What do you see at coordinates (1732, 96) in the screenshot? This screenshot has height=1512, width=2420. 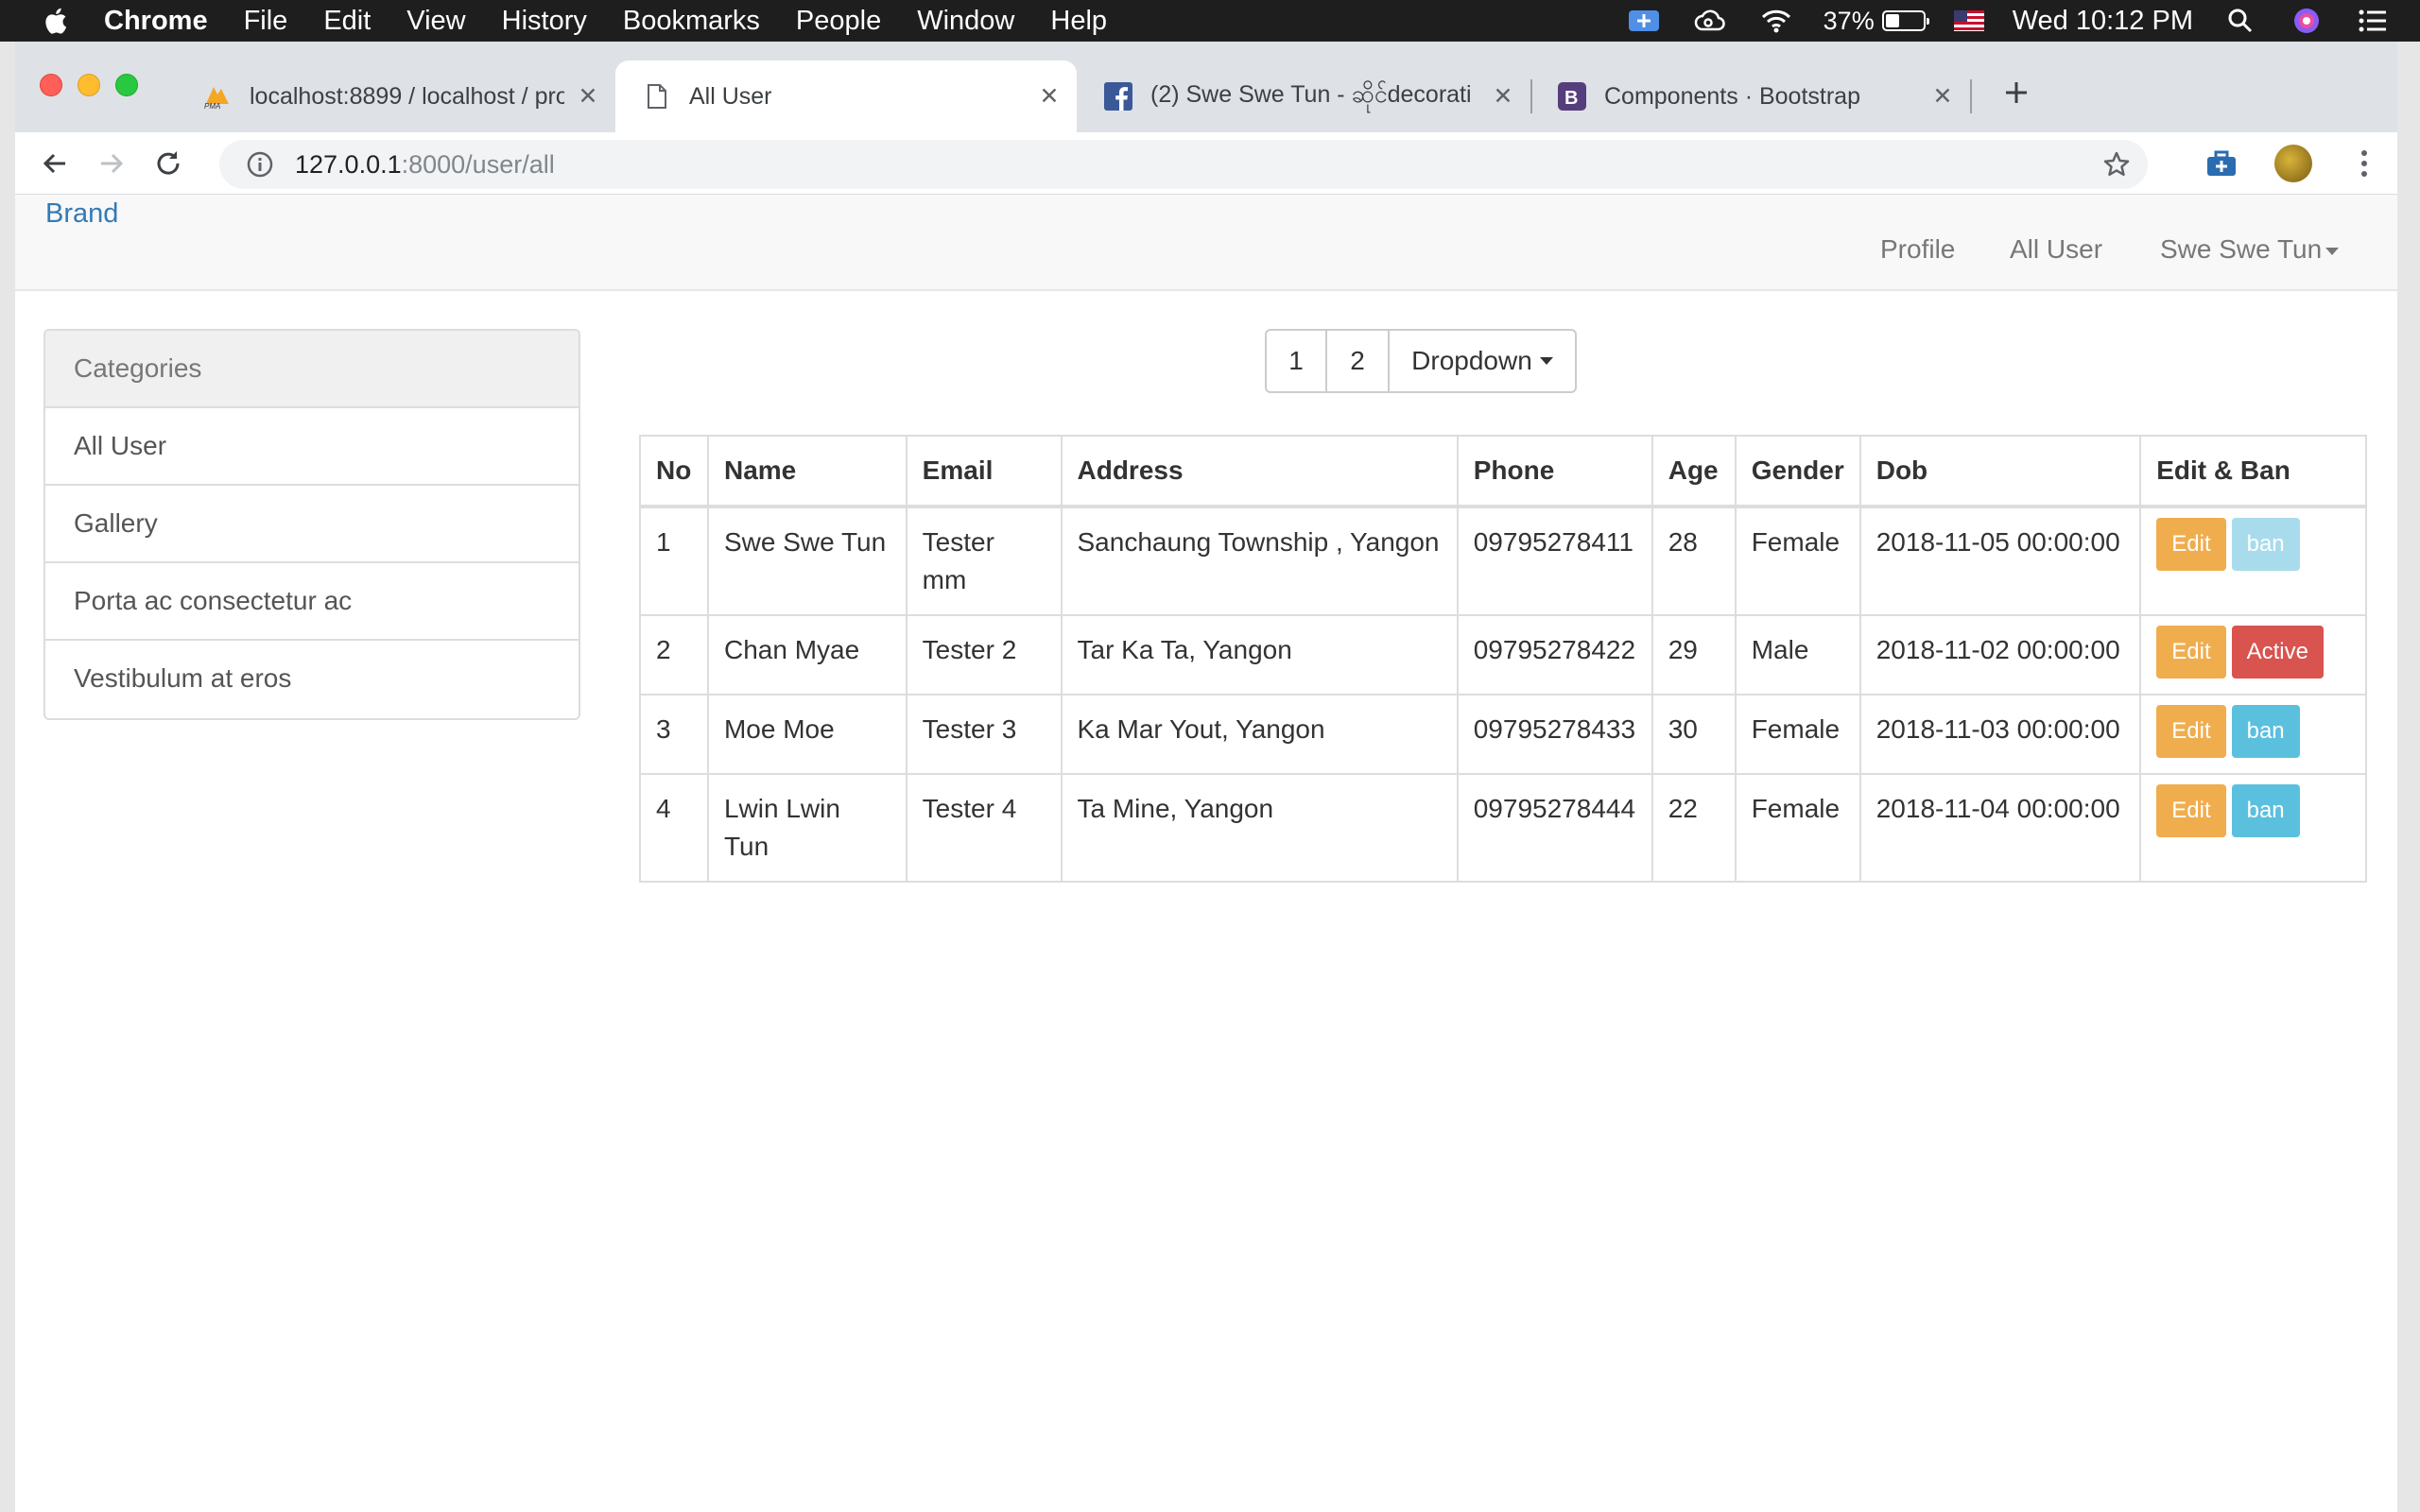 I see `tab-title: Components · Bootstrap` at bounding box center [1732, 96].